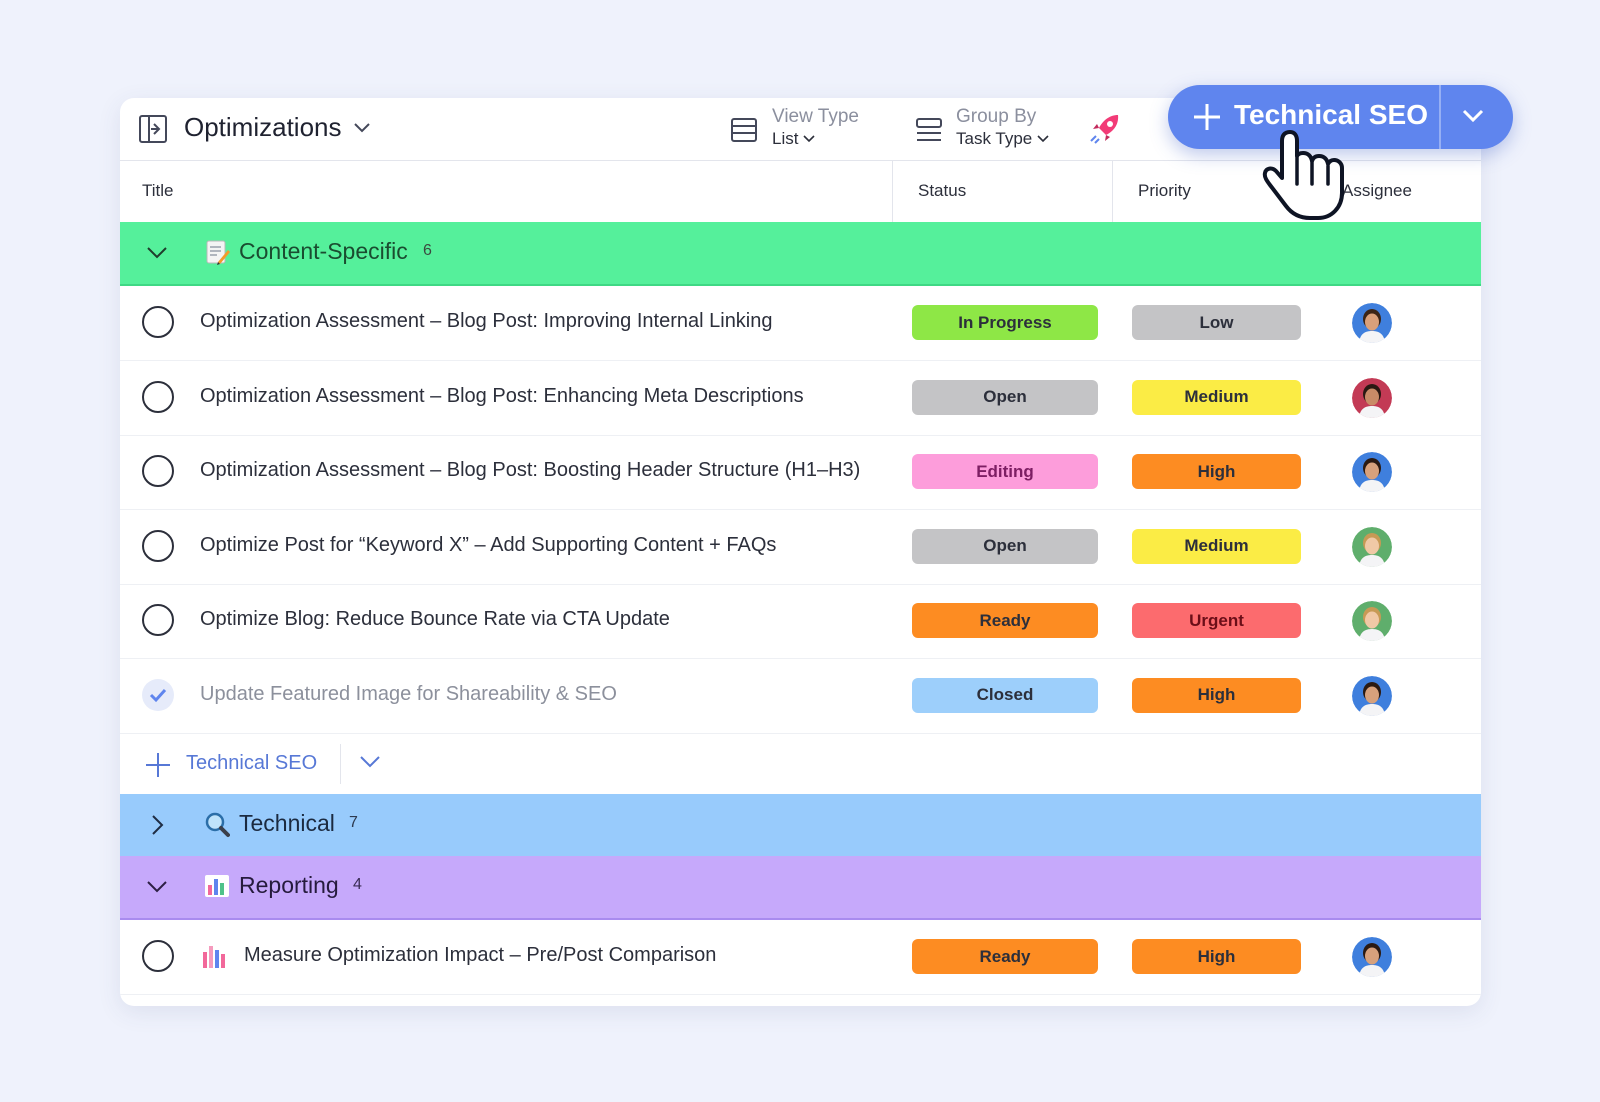 This screenshot has width=1600, height=1102. I want to click on group-by-selector: Group By Task Type, so click(1003, 128).